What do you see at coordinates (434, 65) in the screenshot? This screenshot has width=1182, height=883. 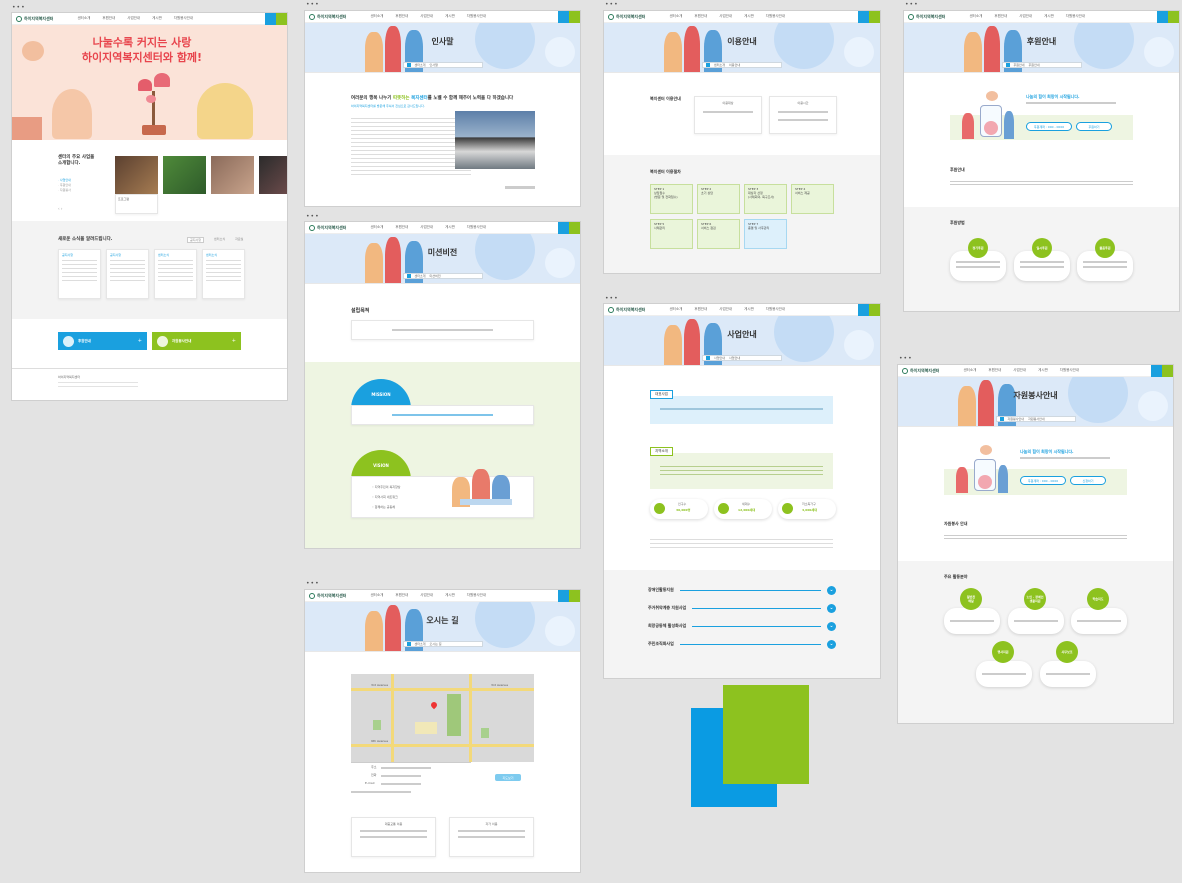 I see `breadcrumb-item: 인사말` at bounding box center [434, 65].